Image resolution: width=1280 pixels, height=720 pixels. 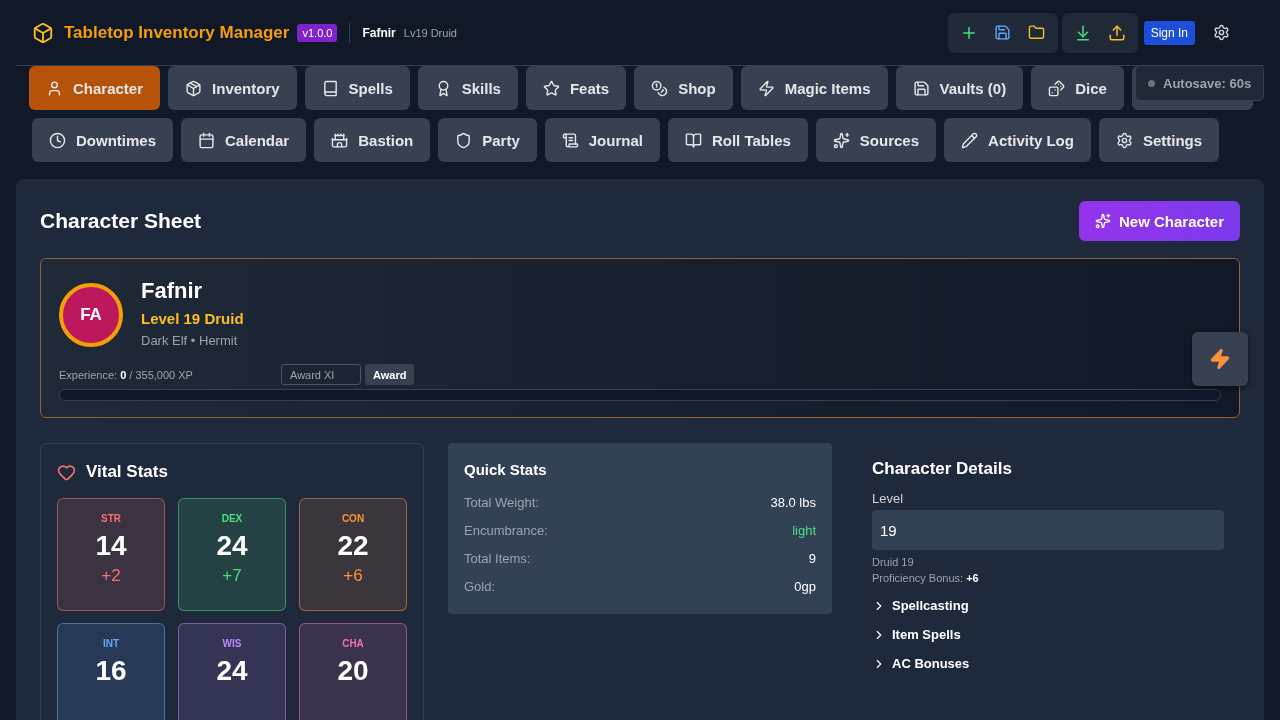 I want to click on nav-tab: Roll Tables, so click(x=737, y=140).